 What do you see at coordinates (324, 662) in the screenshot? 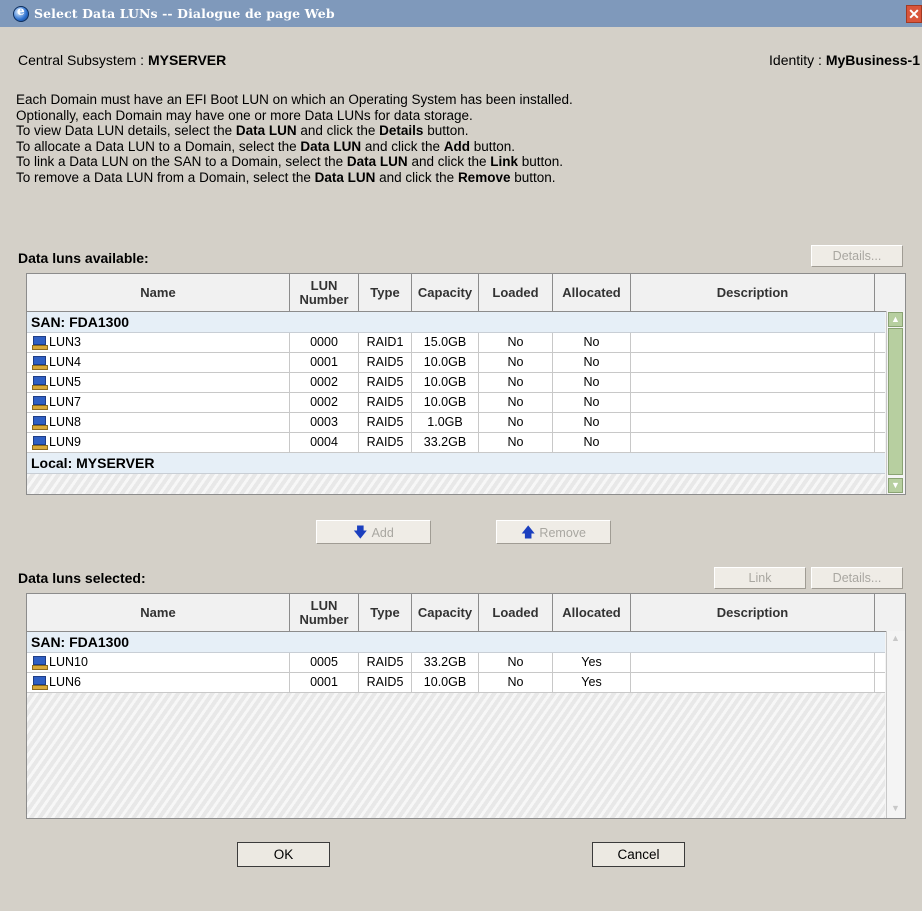
I see `cell-number: 0005` at bounding box center [324, 662].